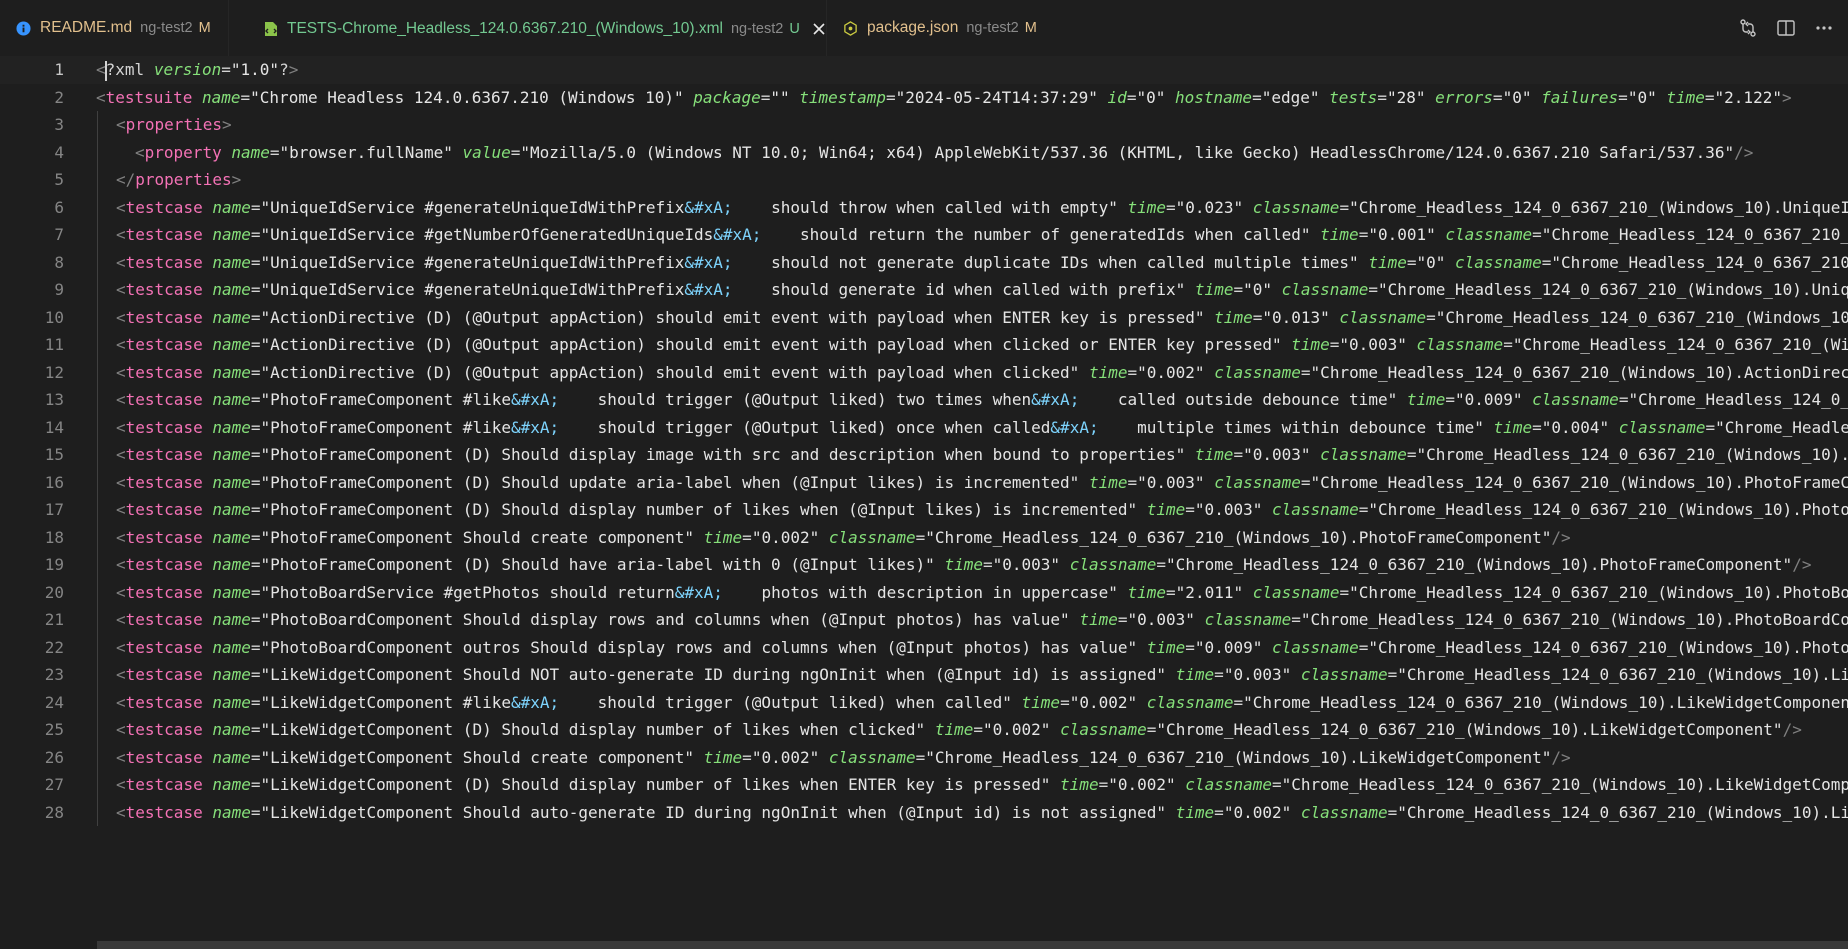 This screenshot has height=949, width=1848. What do you see at coordinates (1238, 399) in the screenshot?
I see `code-token: called outside debounce time"` at bounding box center [1238, 399].